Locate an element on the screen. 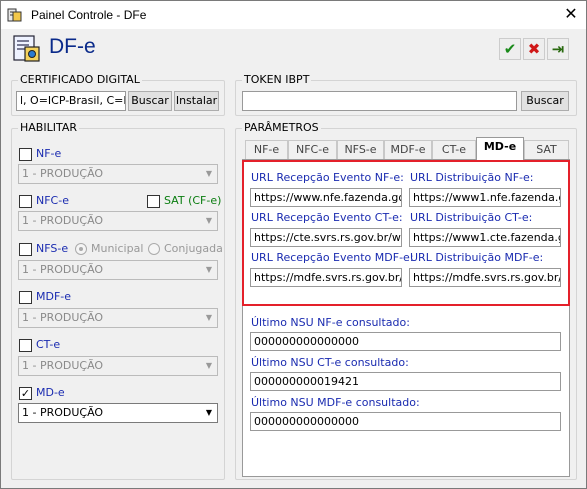 This screenshot has width=587, height=489. certificado-buscar-button: Buscar is located at coordinates (150, 101).